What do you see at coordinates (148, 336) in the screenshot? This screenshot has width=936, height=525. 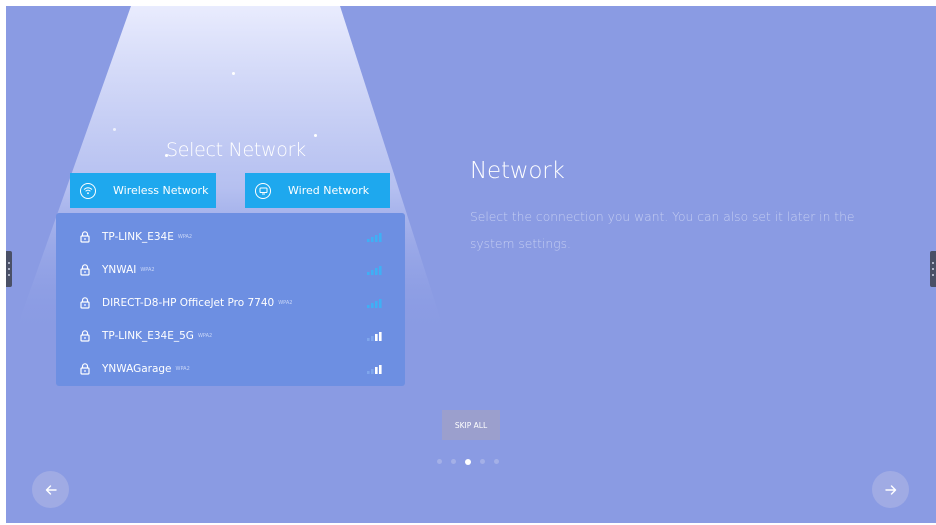 I see `network-ssid: TP-LINK_E34E_5G` at bounding box center [148, 336].